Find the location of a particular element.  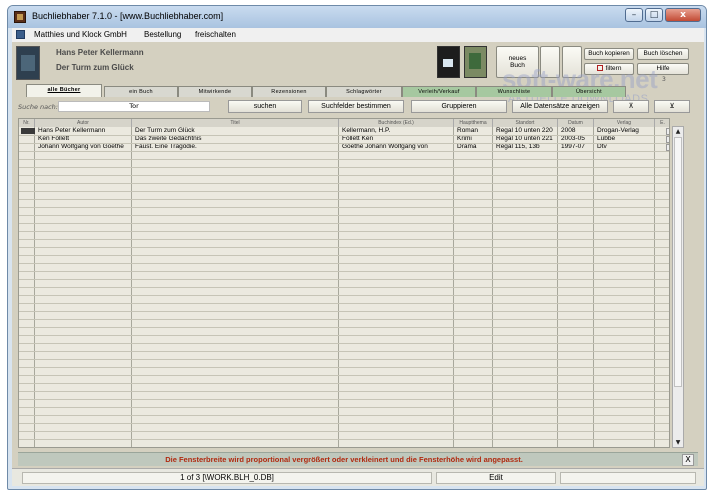

current-row-marker is located at coordinates (28, 131).